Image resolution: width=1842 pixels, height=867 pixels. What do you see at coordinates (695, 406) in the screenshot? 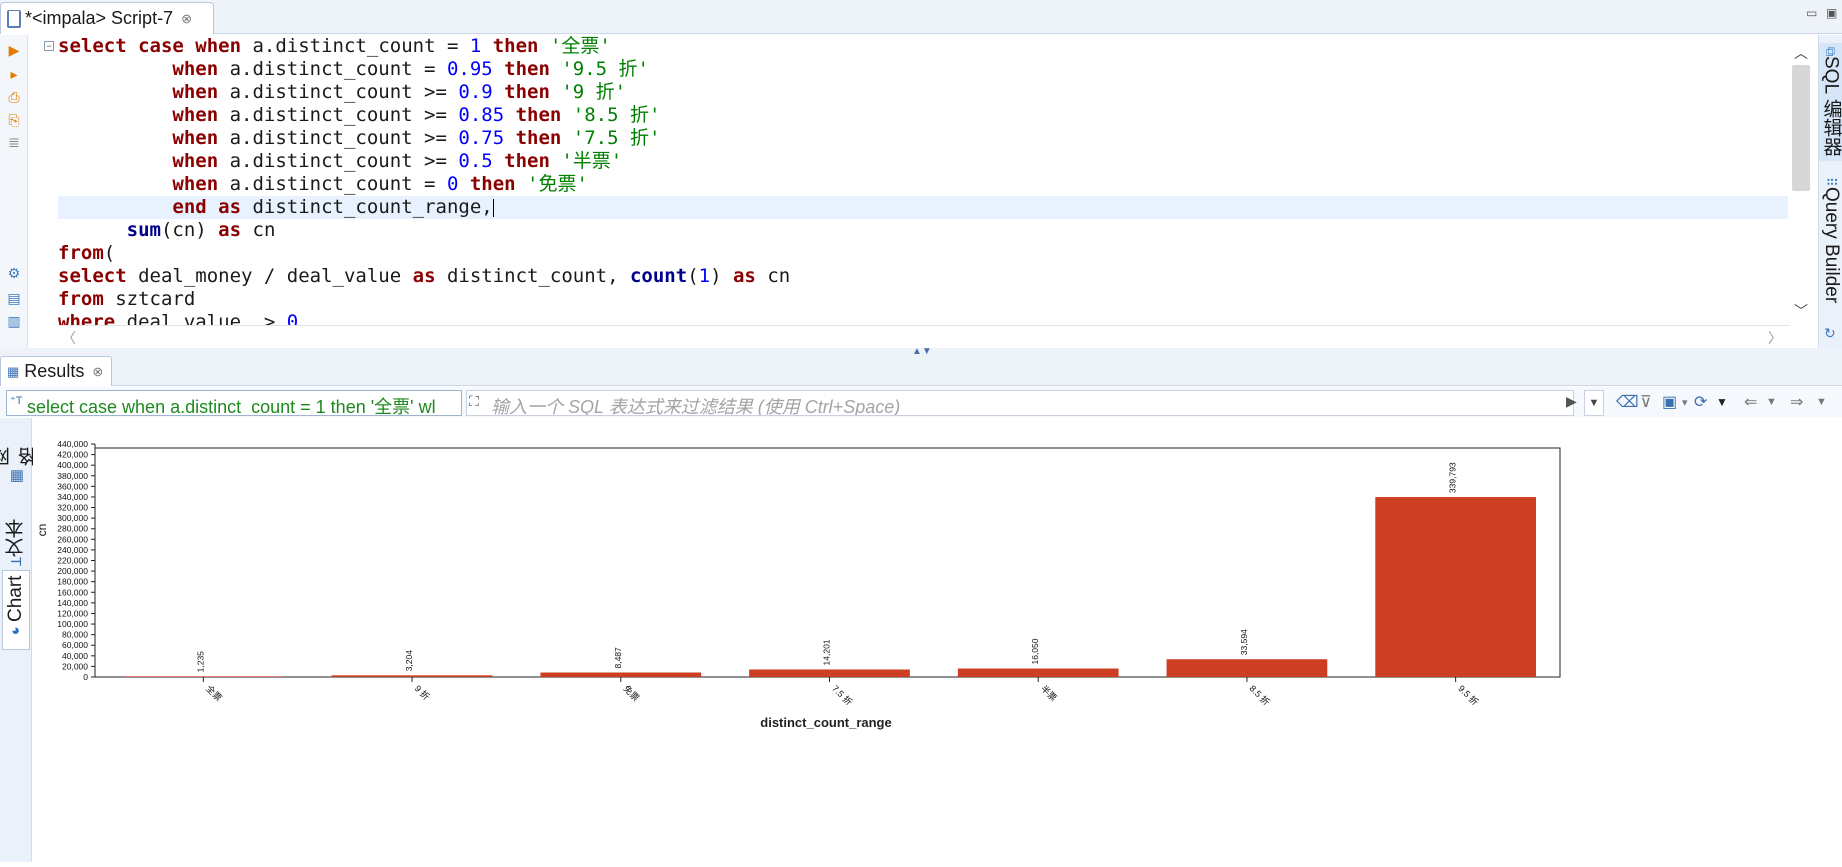
I see `filter-placeholder: 输入一个 SQL 表达式来过滤结果 (使用 Ctrl+Space)` at bounding box center [695, 406].